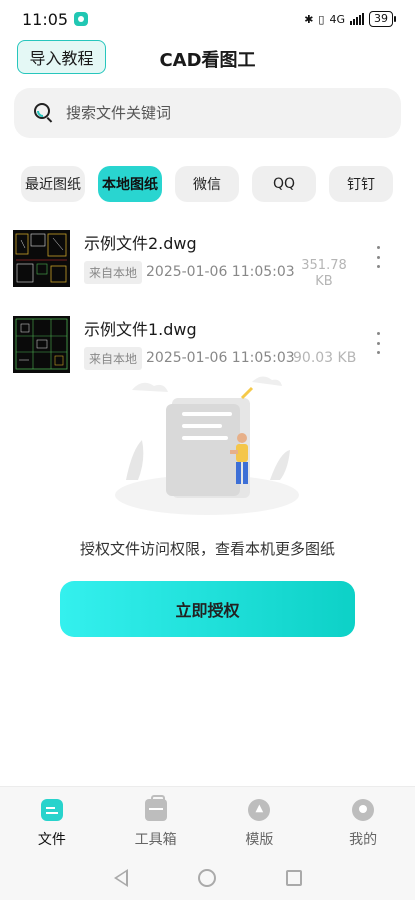 Image resolution: width=415 pixels, height=900 pixels. What do you see at coordinates (259, 840) in the screenshot?
I see `nav-label: 模版` at bounding box center [259, 840].